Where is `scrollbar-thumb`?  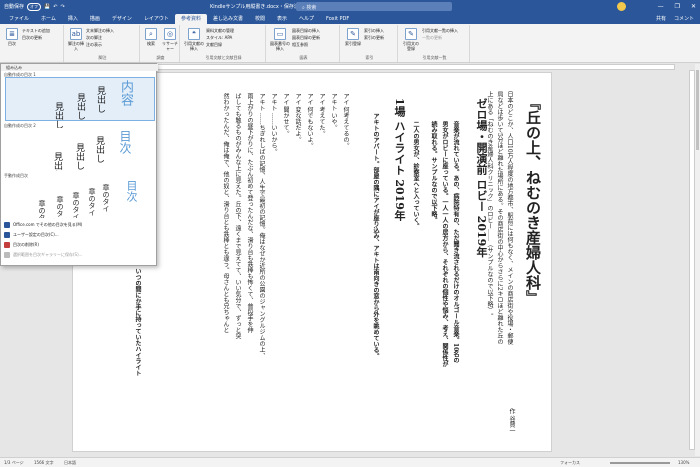 scrollbar-thumb is located at coordinates (697, 110).